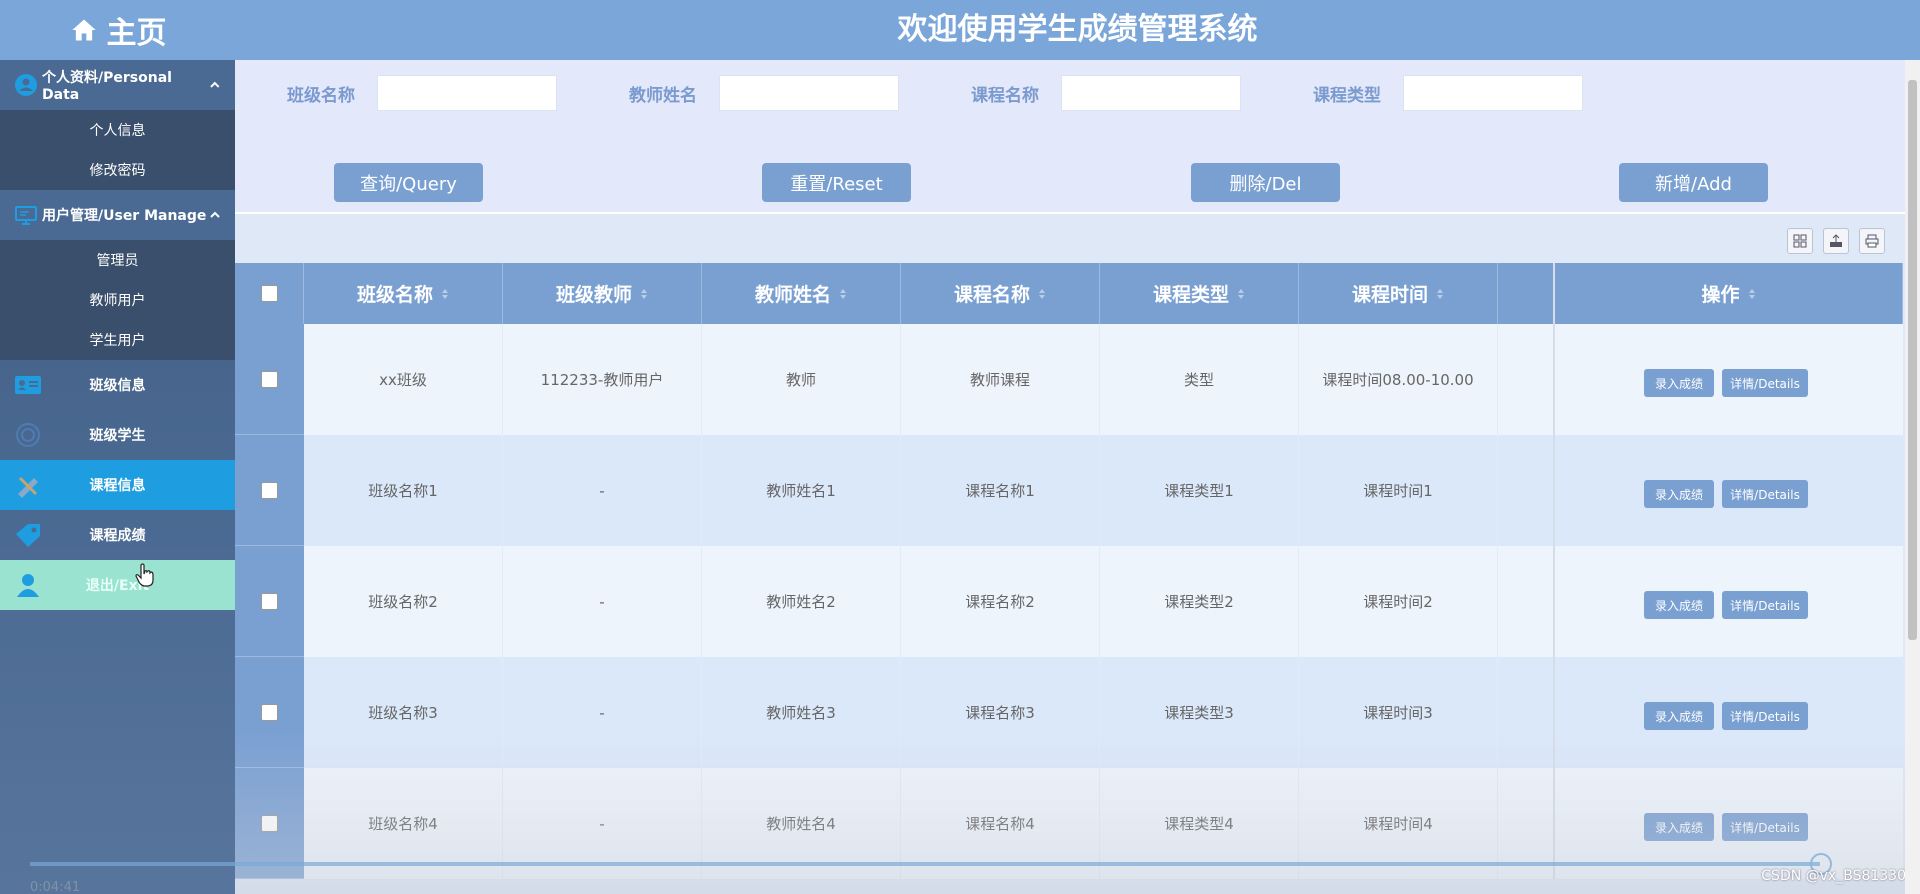 The height and width of the screenshot is (894, 1920). I want to click on table-row: 班级名称1- 教师姓名1 课程名称1 课程类型1 课程时间1 录入成绩 详情/Details, so click(1069, 490).